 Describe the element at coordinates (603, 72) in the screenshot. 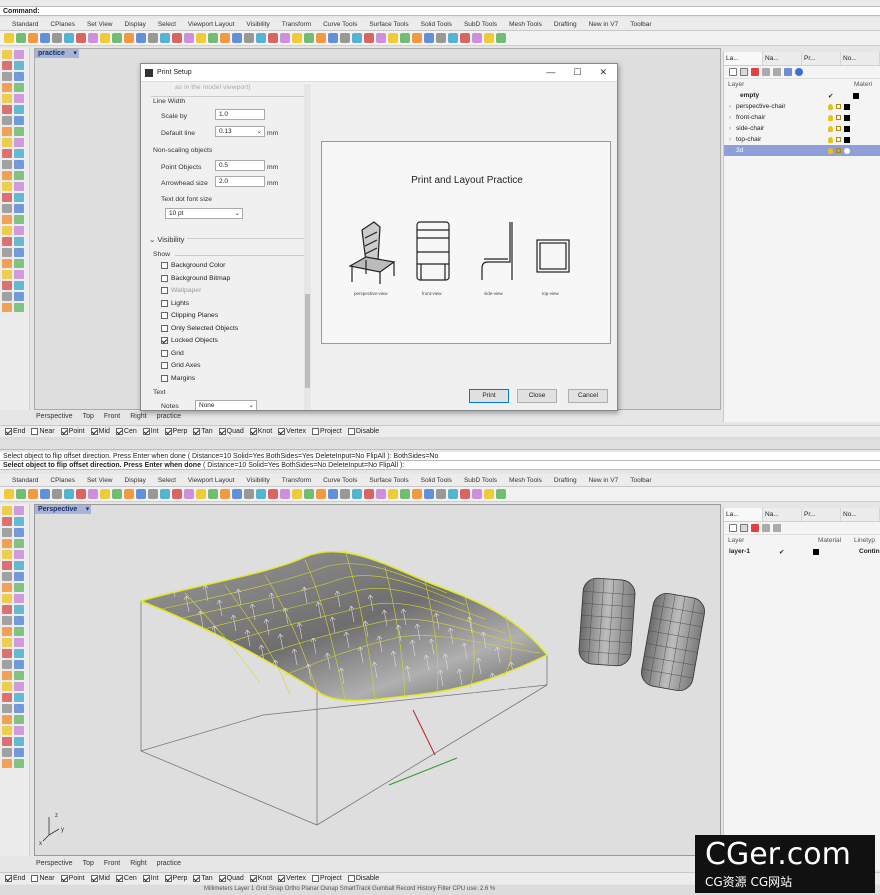

I see `close-icon: ✕` at that location.